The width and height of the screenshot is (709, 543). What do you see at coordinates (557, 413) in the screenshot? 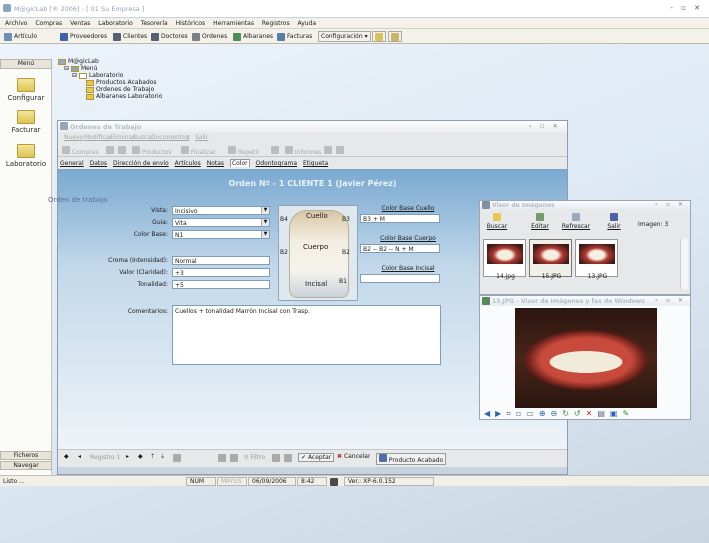
I see `zoom-out-icon: ⊖` at bounding box center [557, 413].